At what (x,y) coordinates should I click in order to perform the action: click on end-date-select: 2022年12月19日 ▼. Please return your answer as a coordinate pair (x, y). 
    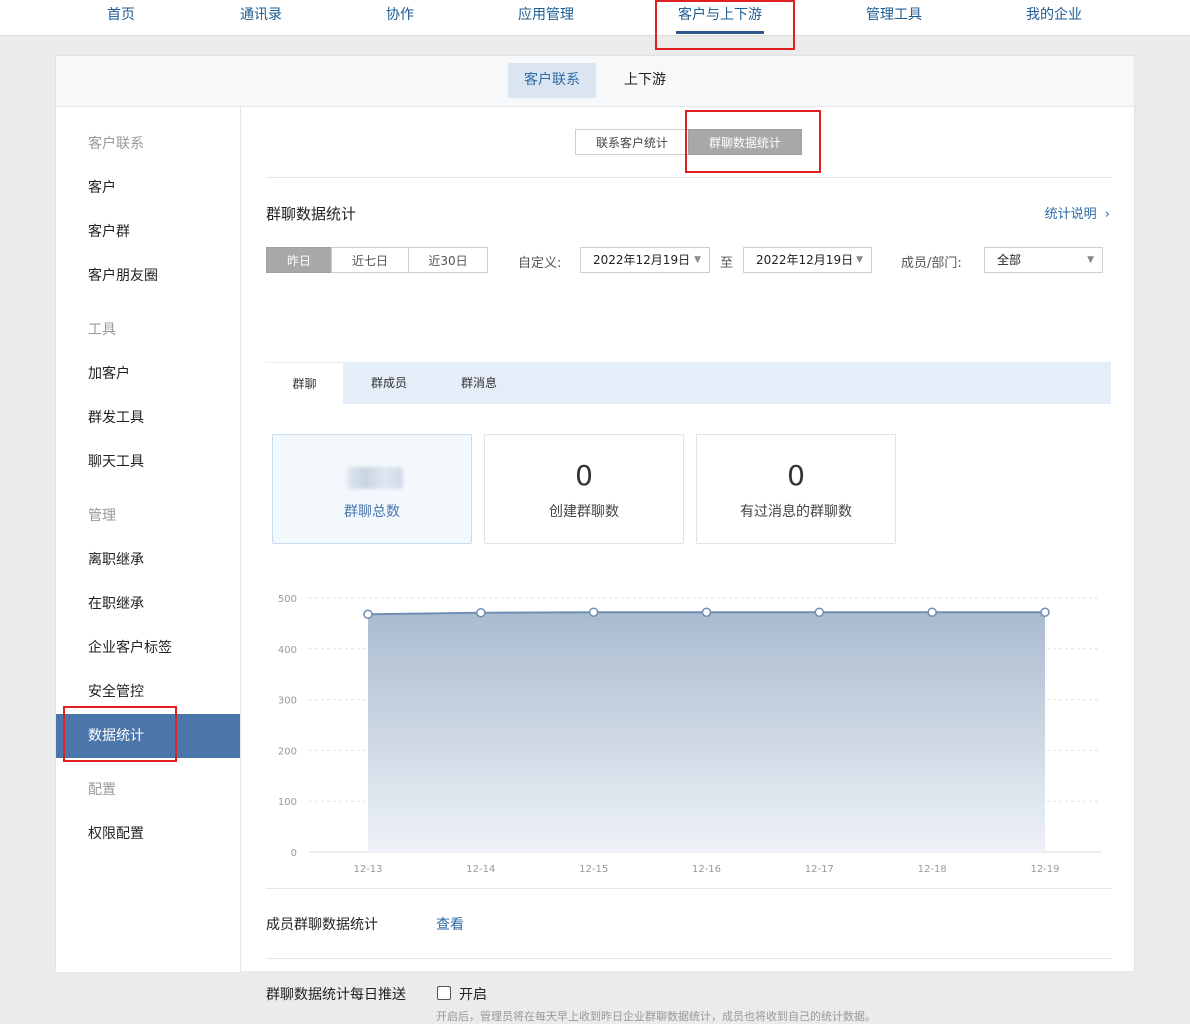
    Looking at the image, I should click on (807, 260).